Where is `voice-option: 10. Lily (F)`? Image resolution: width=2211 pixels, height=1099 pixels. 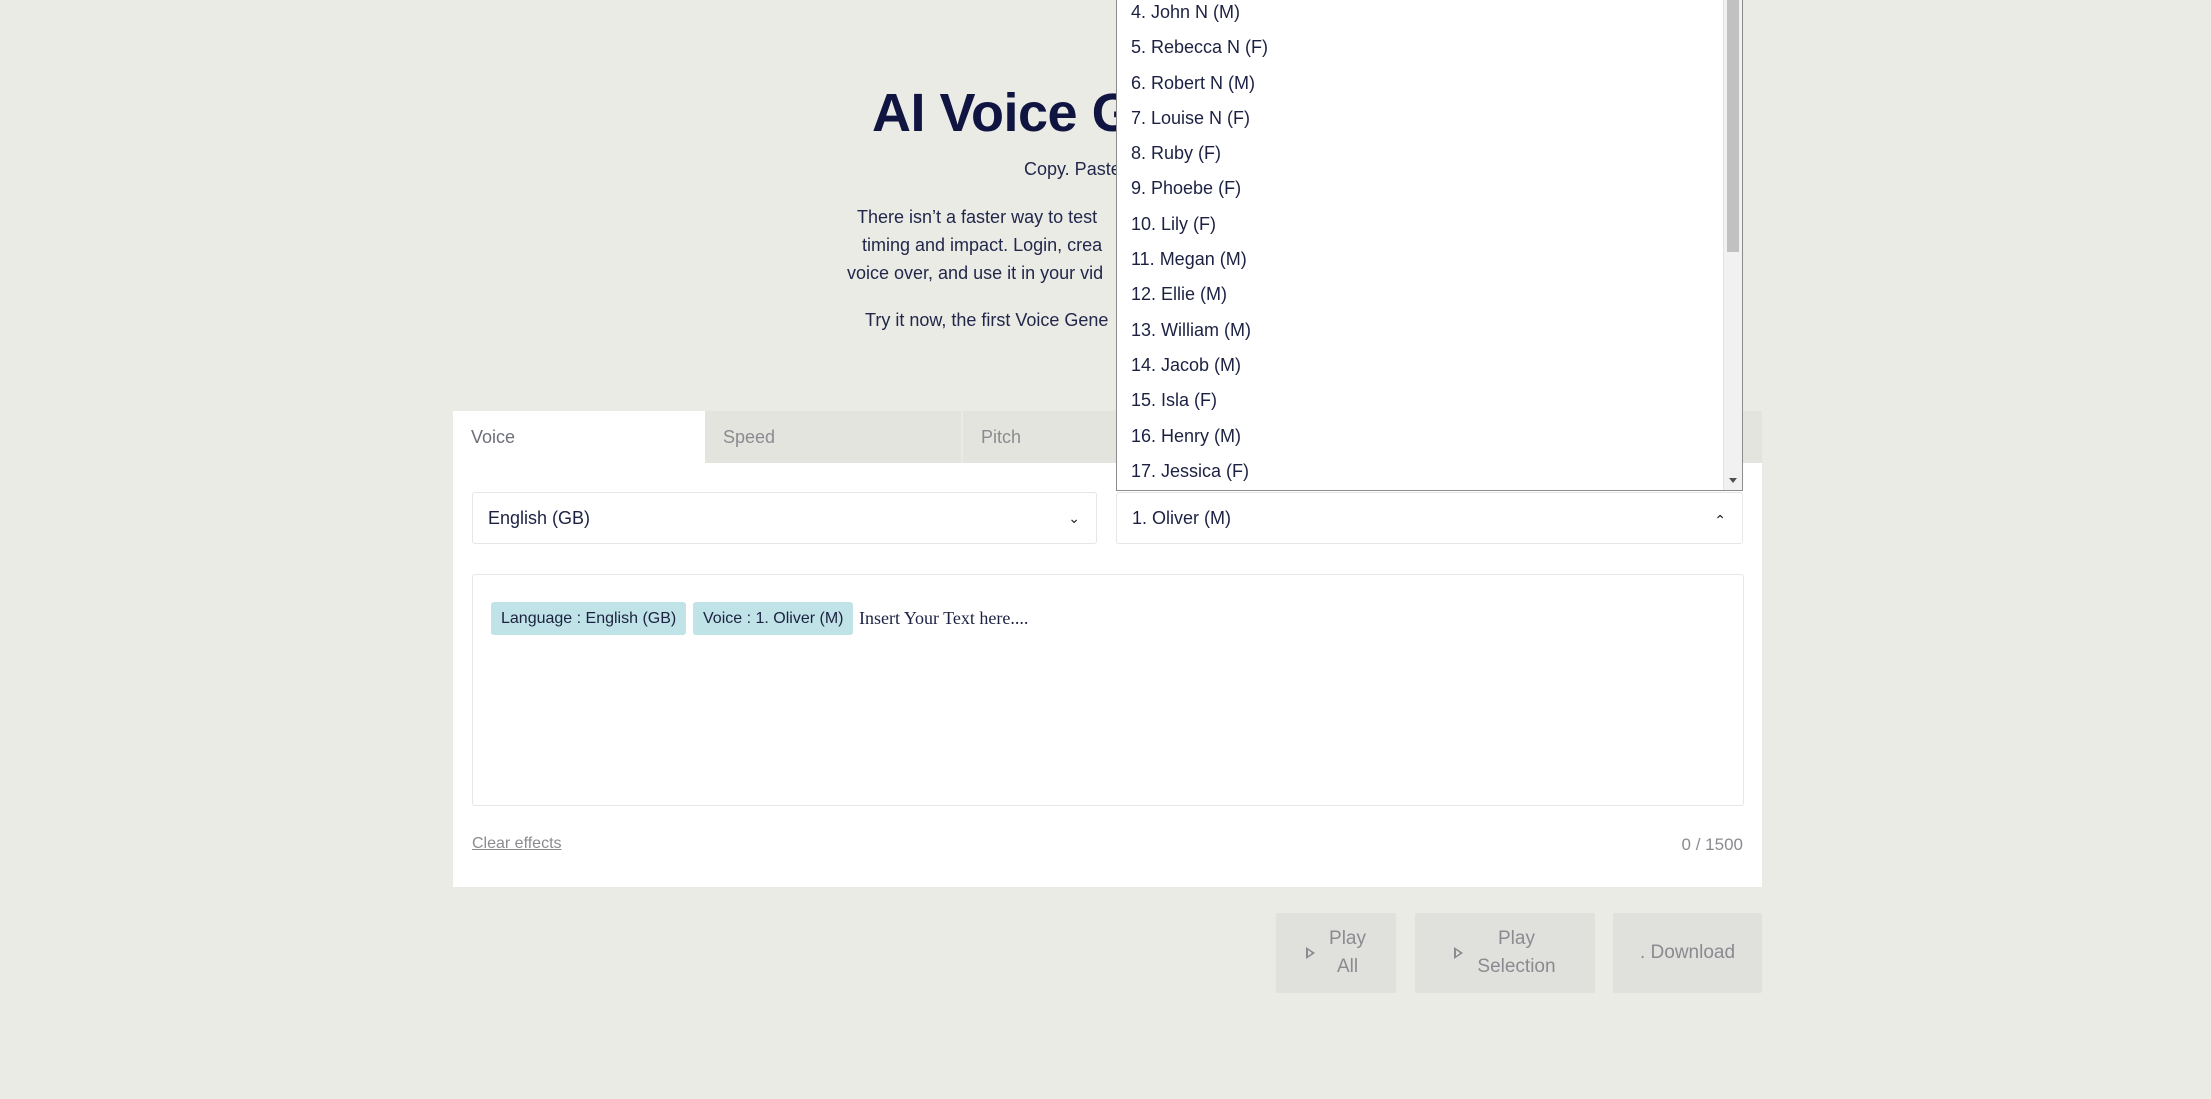 voice-option: 10. Lily (F) is located at coordinates (1429, 224).